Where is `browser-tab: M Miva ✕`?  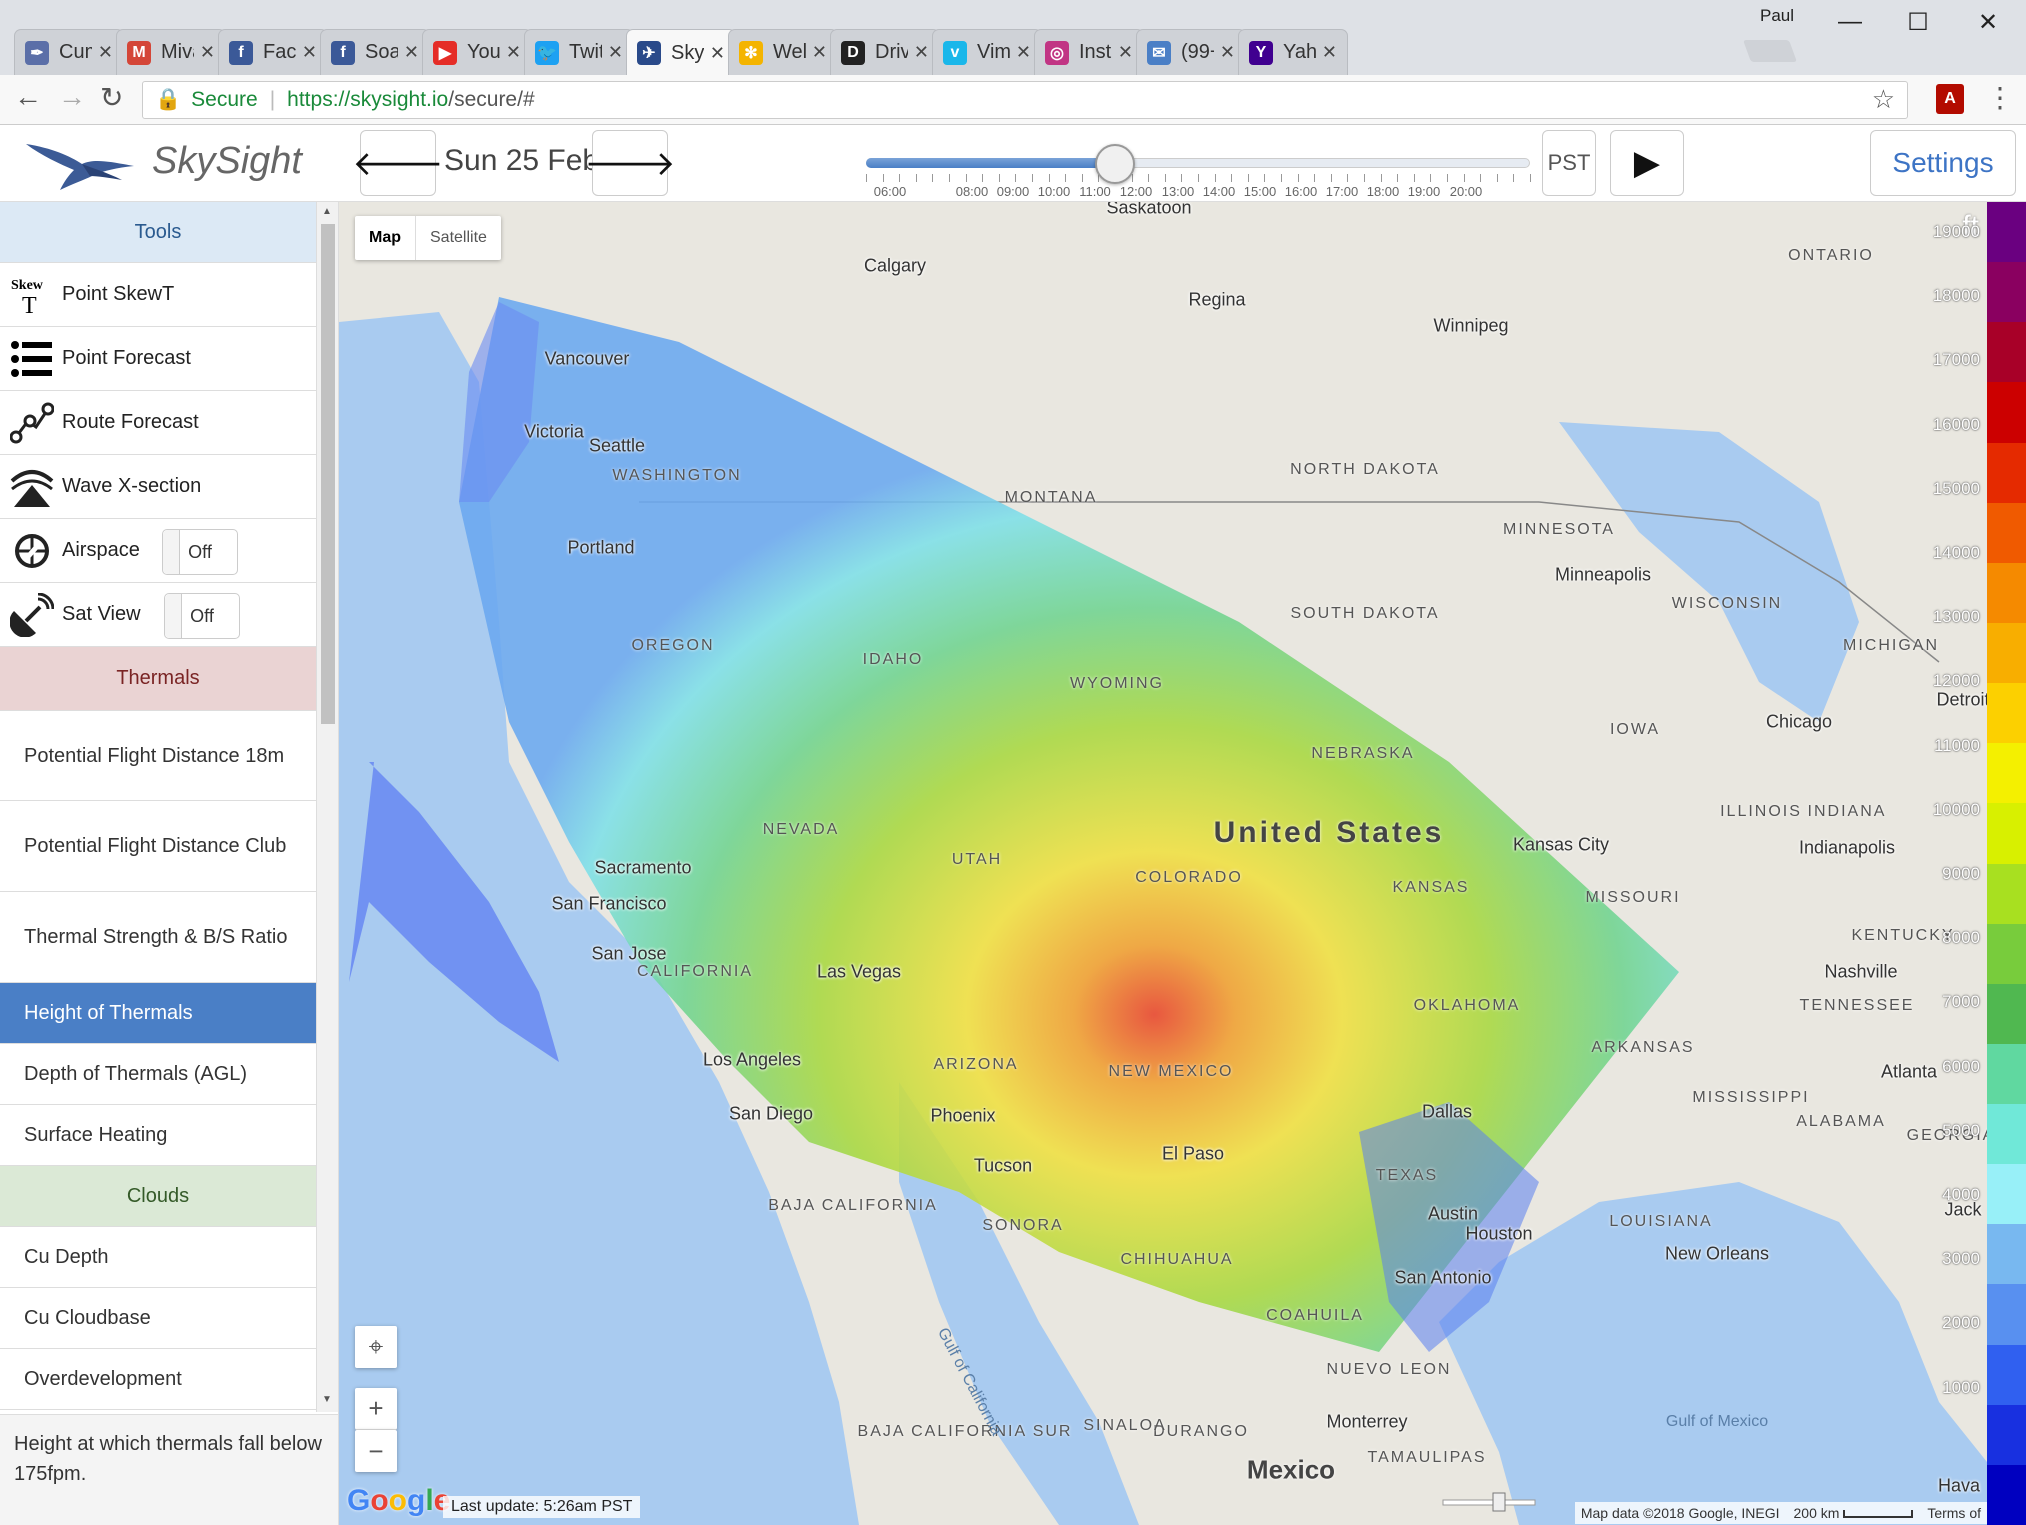 browser-tab: M Miva ✕ is located at coordinates (171, 52).